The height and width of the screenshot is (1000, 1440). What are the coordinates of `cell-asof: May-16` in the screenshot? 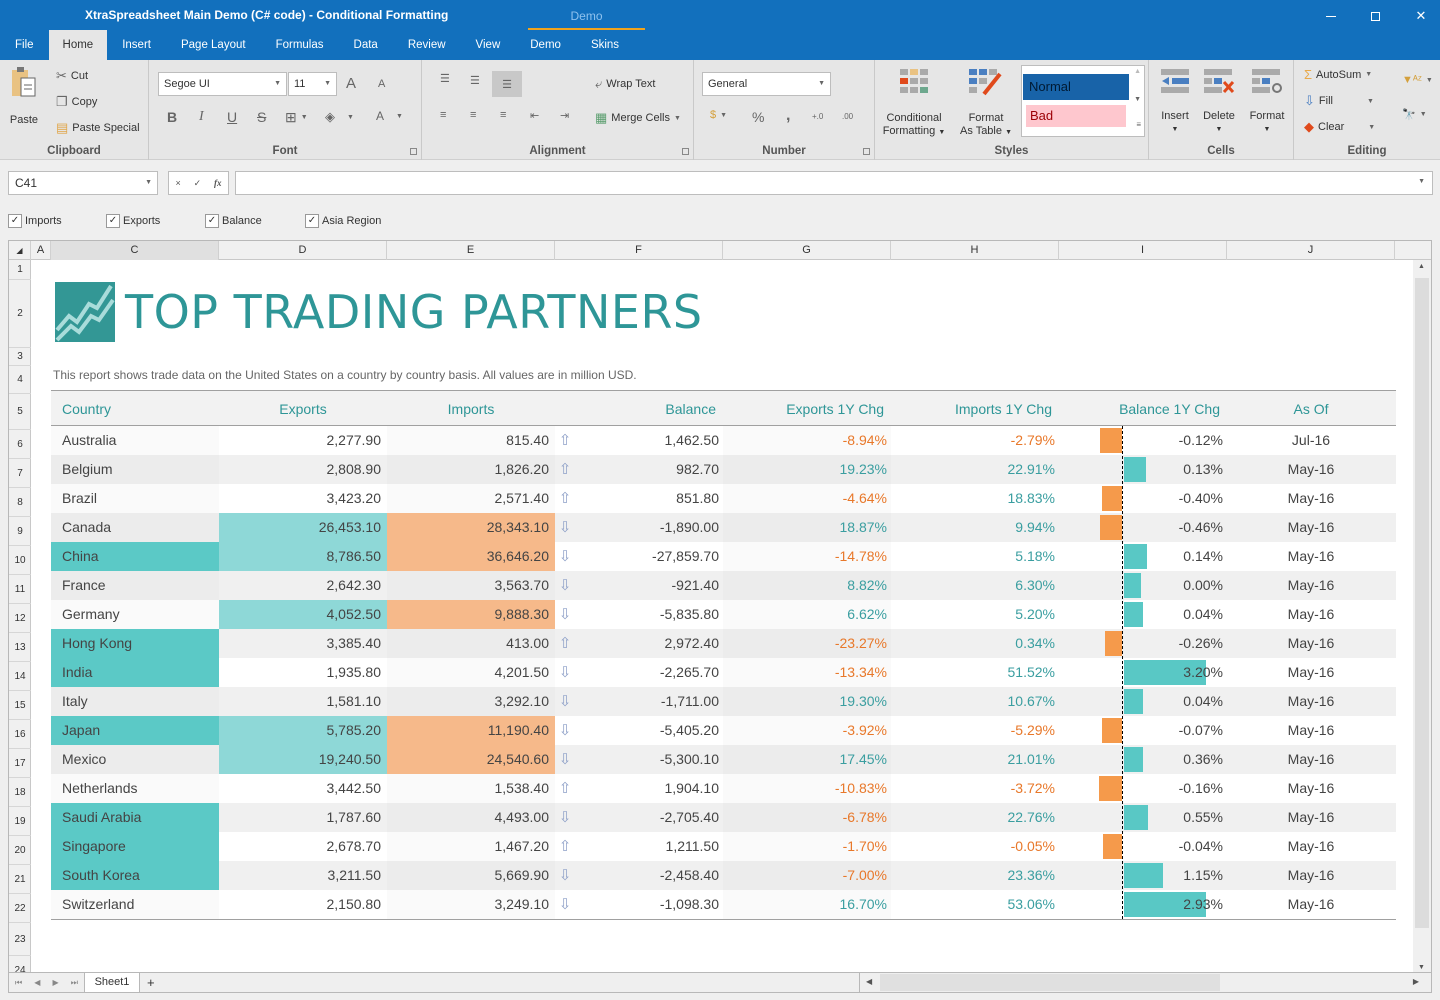 It's located at (1311, 788).